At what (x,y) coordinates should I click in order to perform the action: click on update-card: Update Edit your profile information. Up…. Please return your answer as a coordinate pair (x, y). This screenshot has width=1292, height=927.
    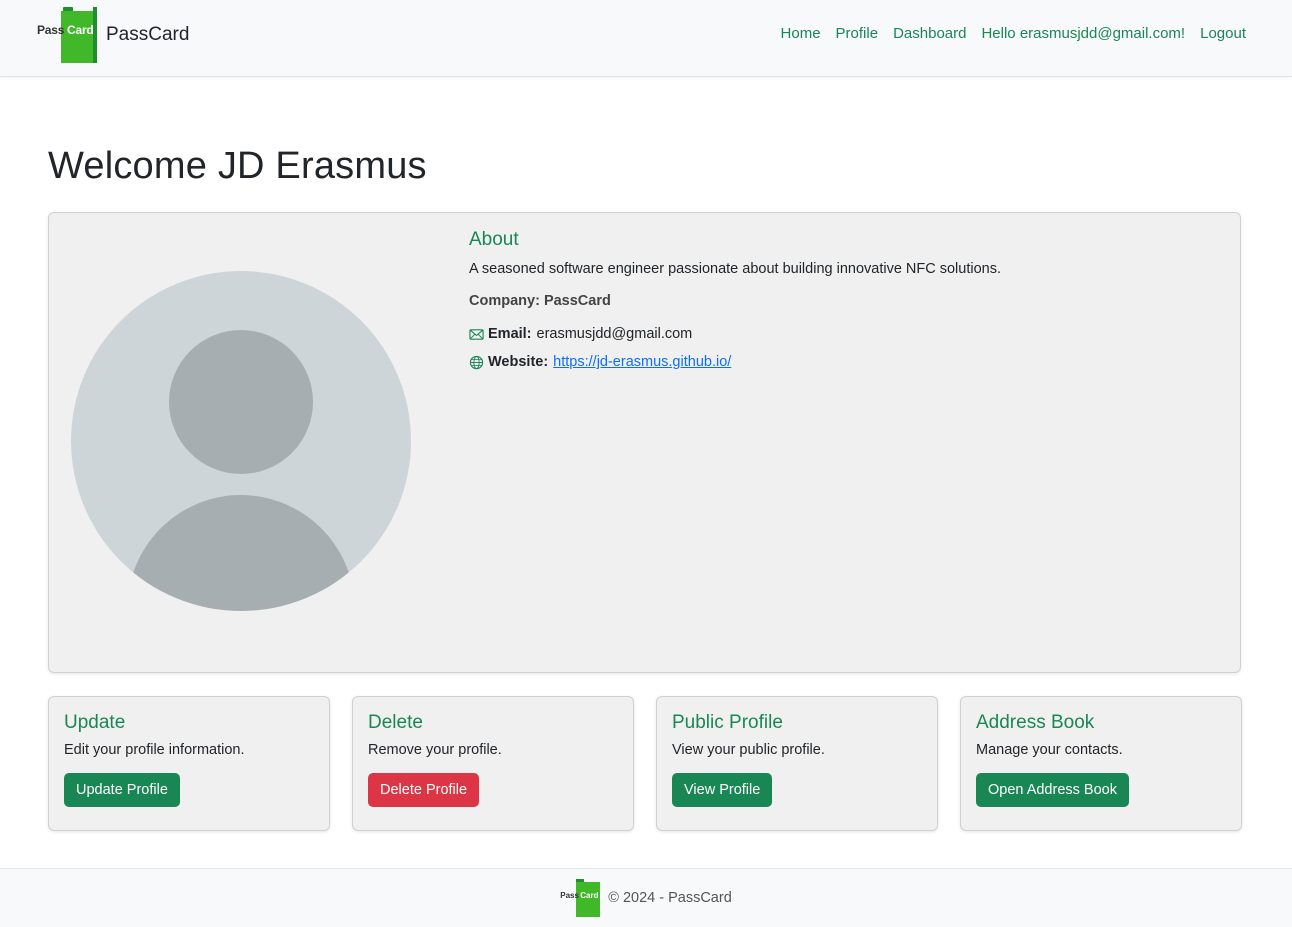
    Looking at the image, I should click on (189, 763).